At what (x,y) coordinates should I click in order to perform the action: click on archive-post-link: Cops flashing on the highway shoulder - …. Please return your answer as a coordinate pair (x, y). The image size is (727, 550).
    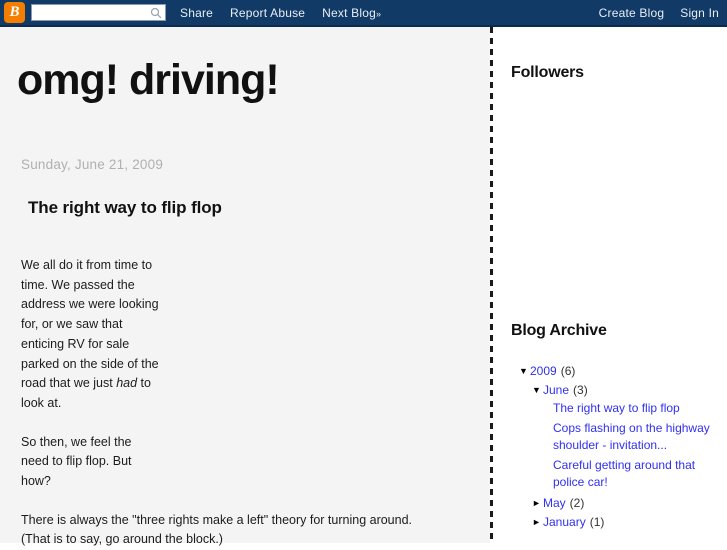
    Looking at the image, I should click on (624, 437).